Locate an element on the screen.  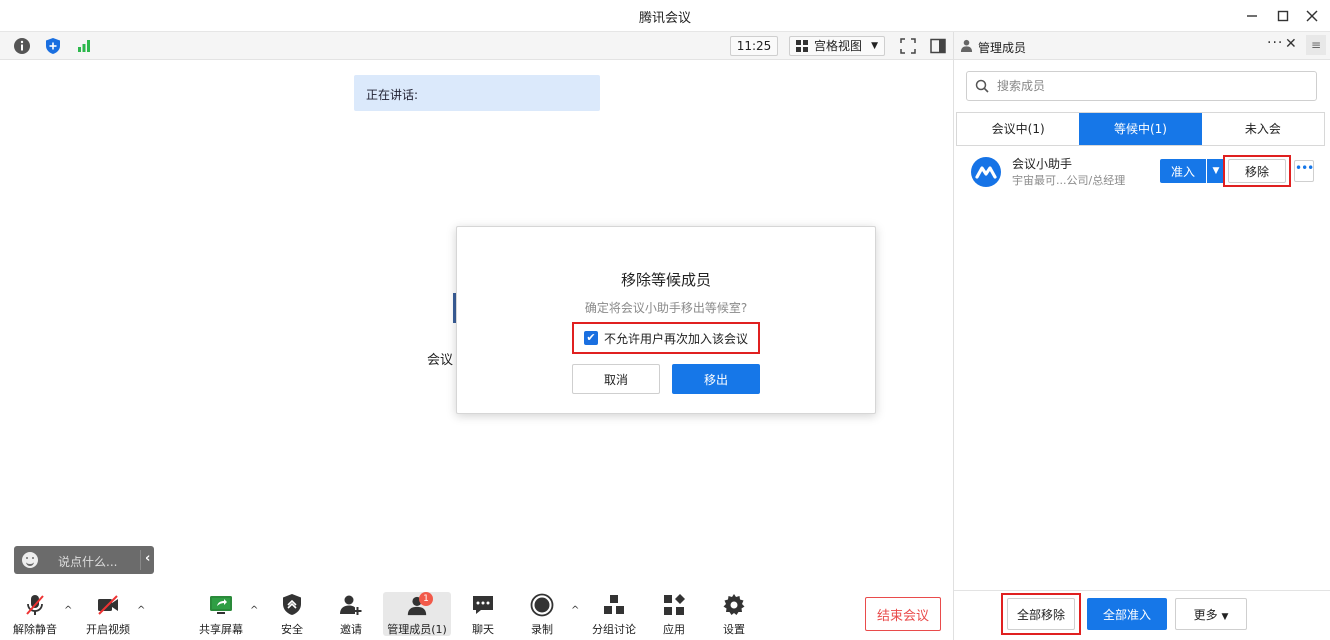
invite-label: 邀请 is located at coordinates (351, 629).